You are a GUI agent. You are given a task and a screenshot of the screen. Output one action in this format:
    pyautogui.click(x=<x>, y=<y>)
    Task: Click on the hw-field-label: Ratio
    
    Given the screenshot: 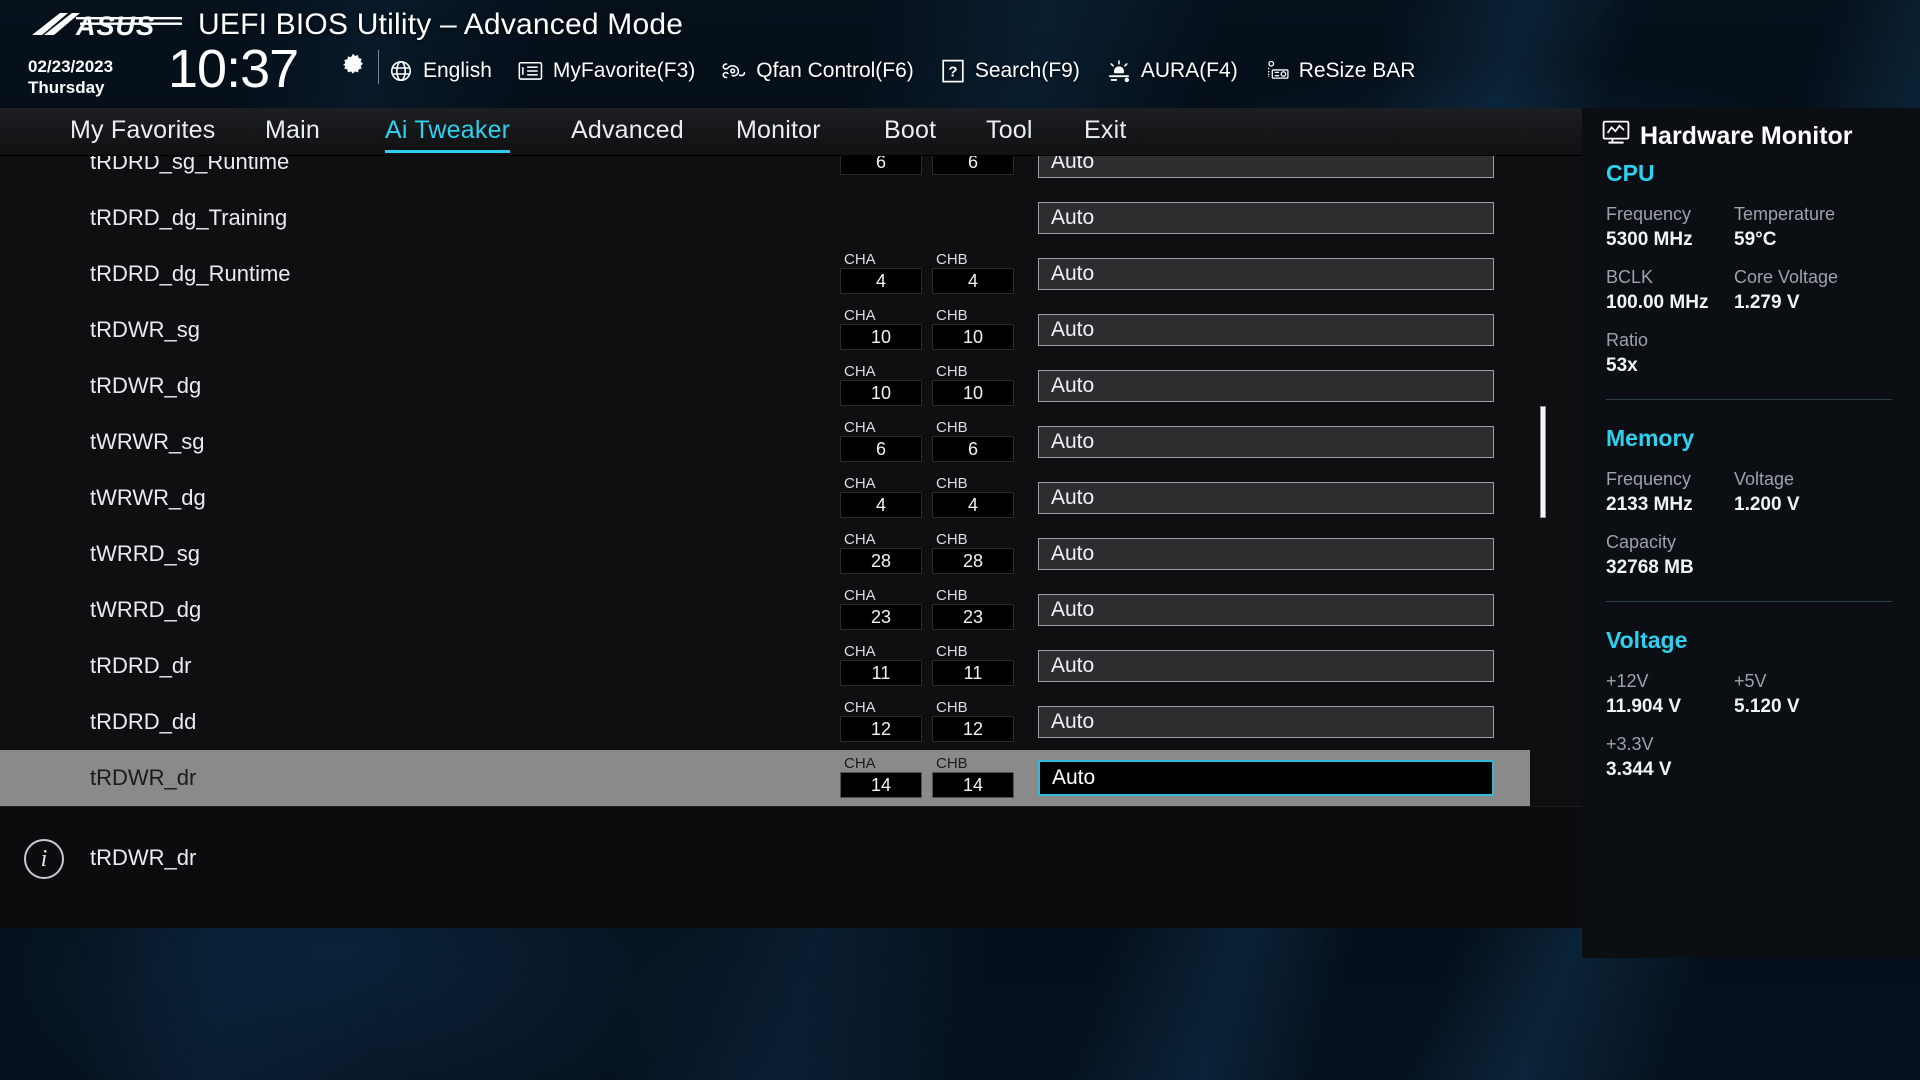 What is the action you would take?
    pyautogui.click(x=1627, y=340)
    